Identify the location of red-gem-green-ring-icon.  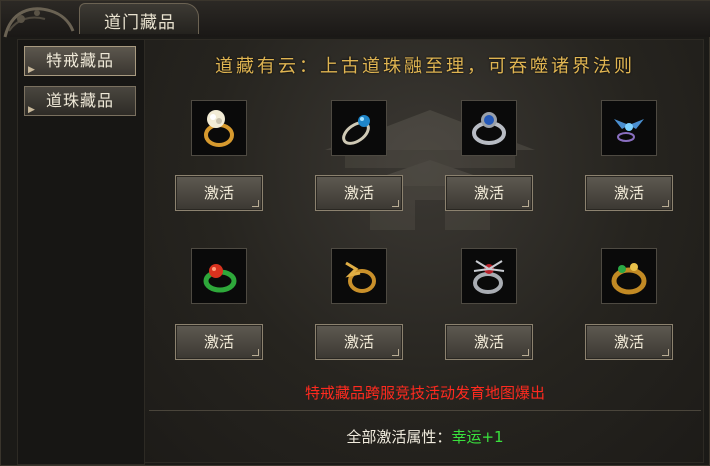
(220, 278).